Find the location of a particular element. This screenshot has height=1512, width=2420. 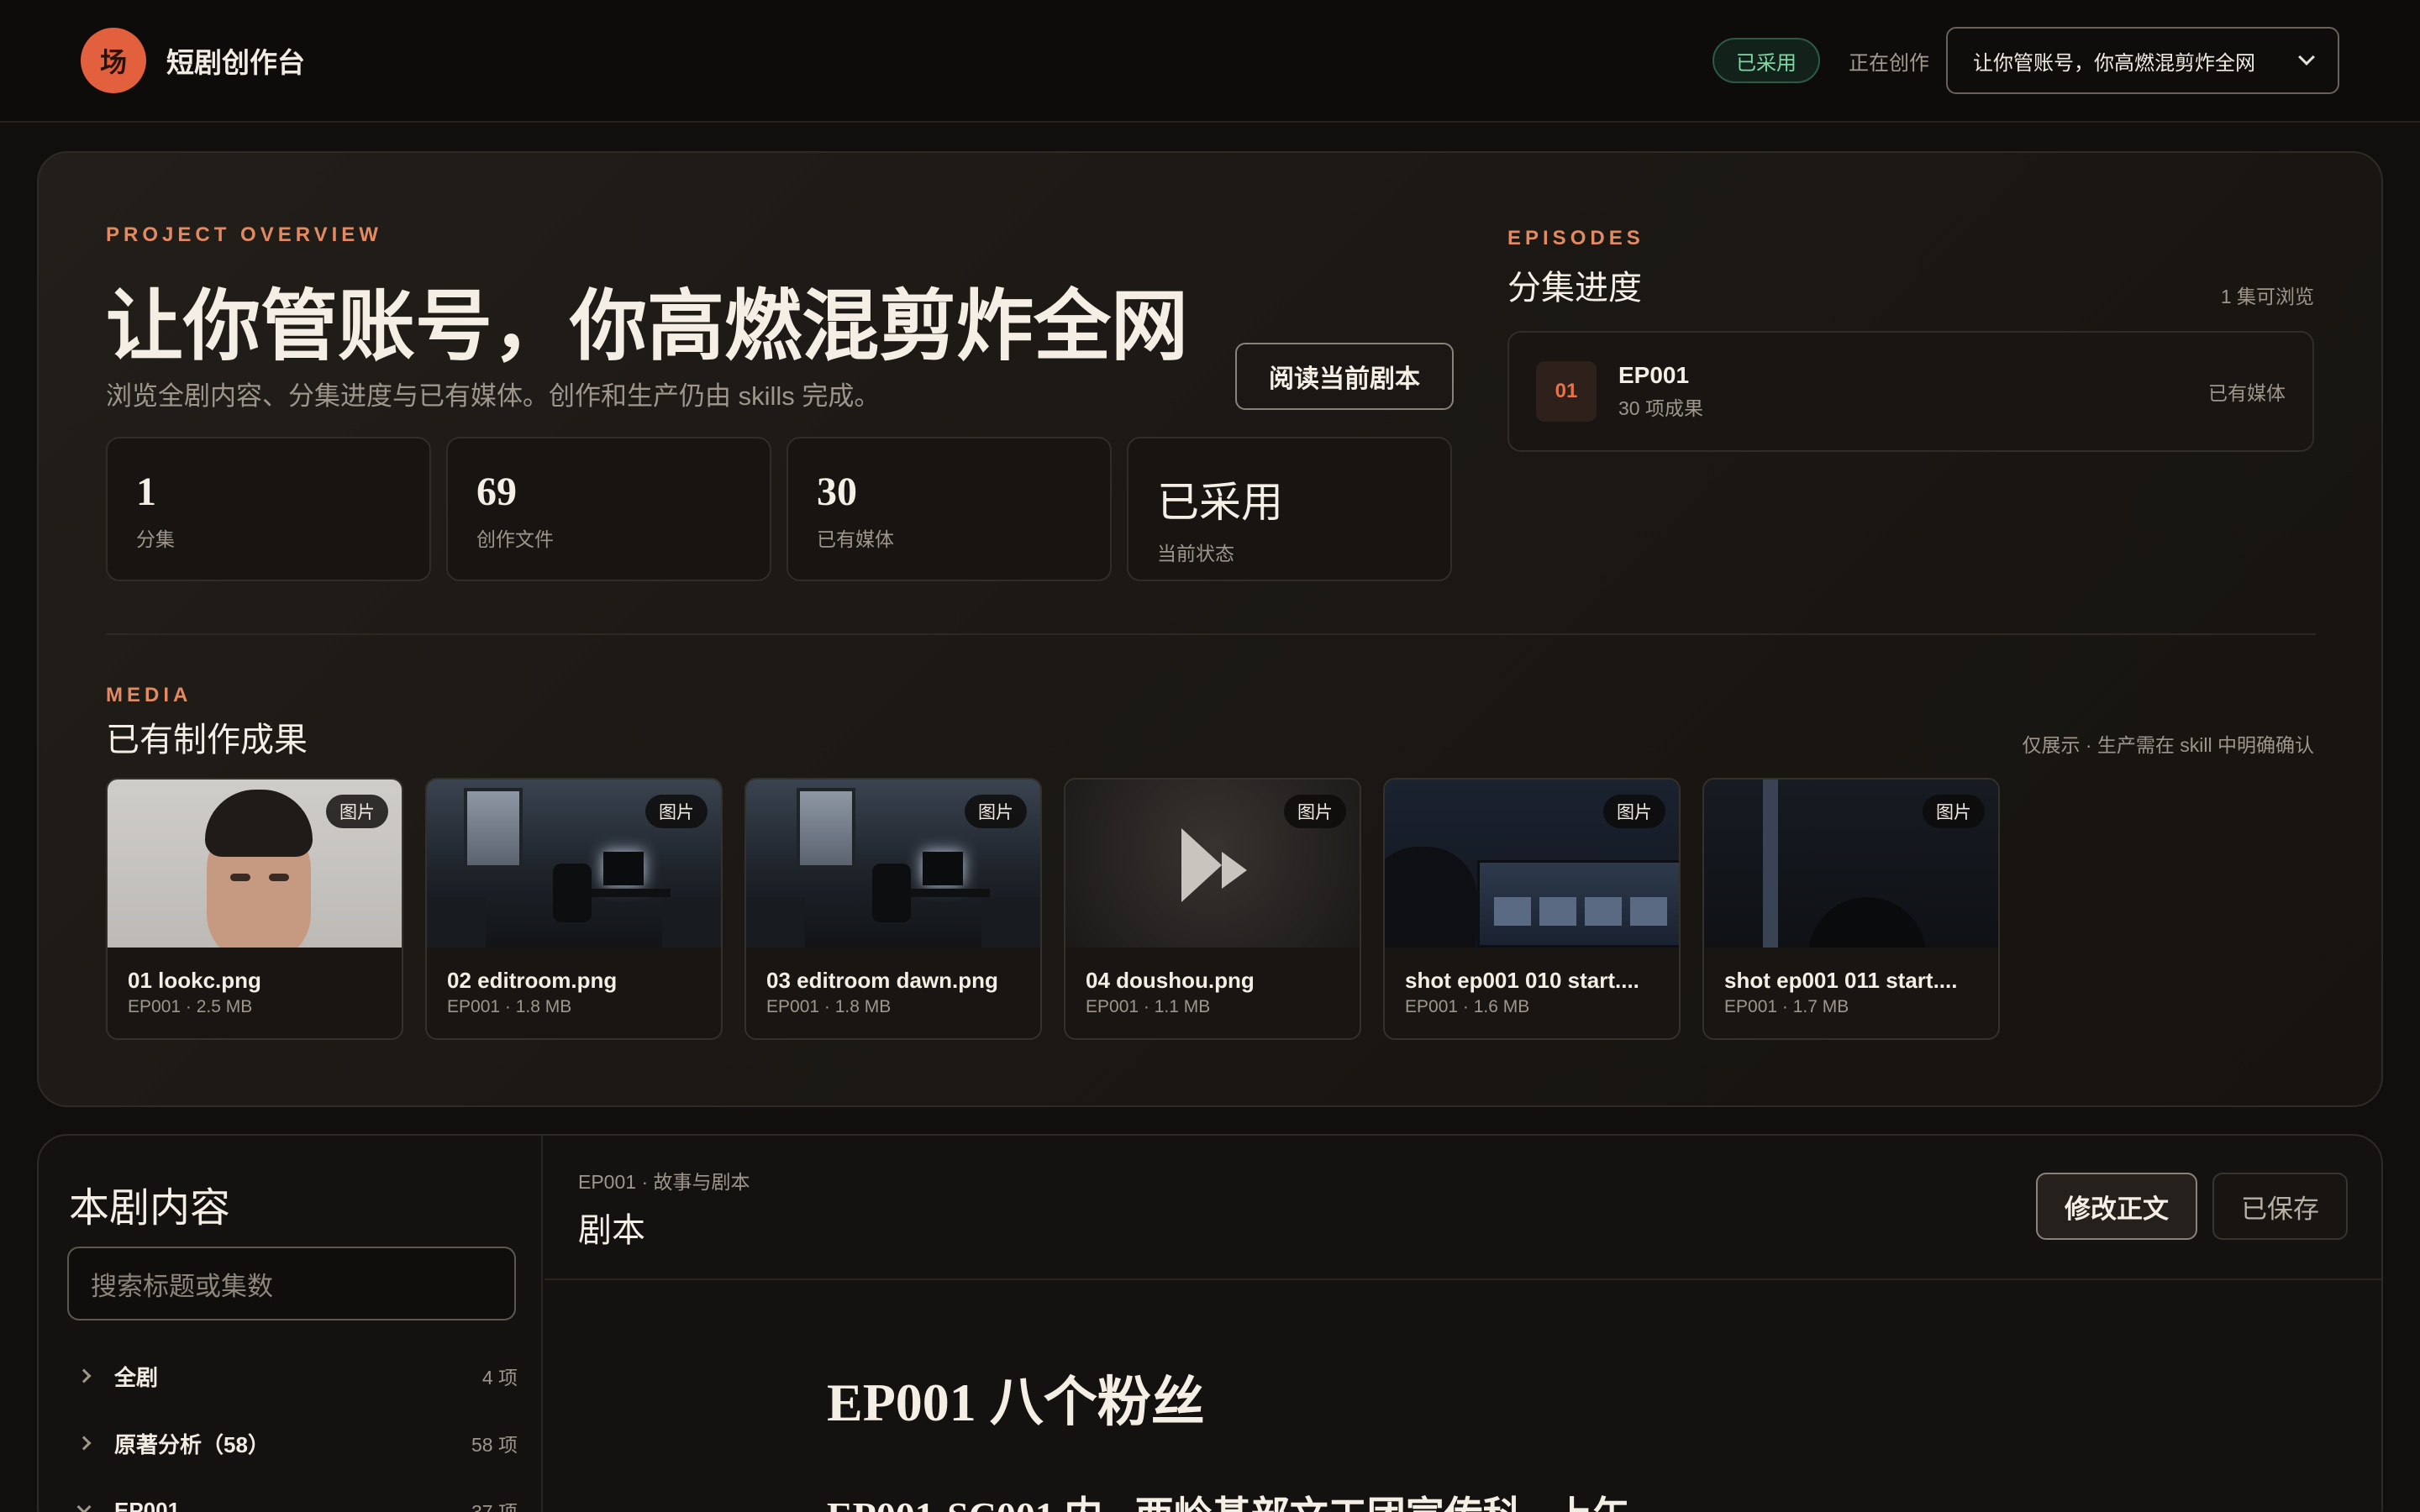

media-name: 03 editroom dawn.png is located at coordinates (882, 980).